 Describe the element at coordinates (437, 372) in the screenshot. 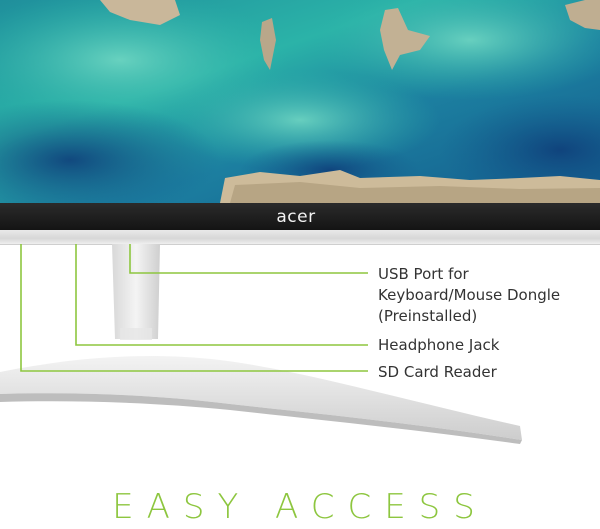

I see `sd-card-reader-label: SD Card Reader` at that location.